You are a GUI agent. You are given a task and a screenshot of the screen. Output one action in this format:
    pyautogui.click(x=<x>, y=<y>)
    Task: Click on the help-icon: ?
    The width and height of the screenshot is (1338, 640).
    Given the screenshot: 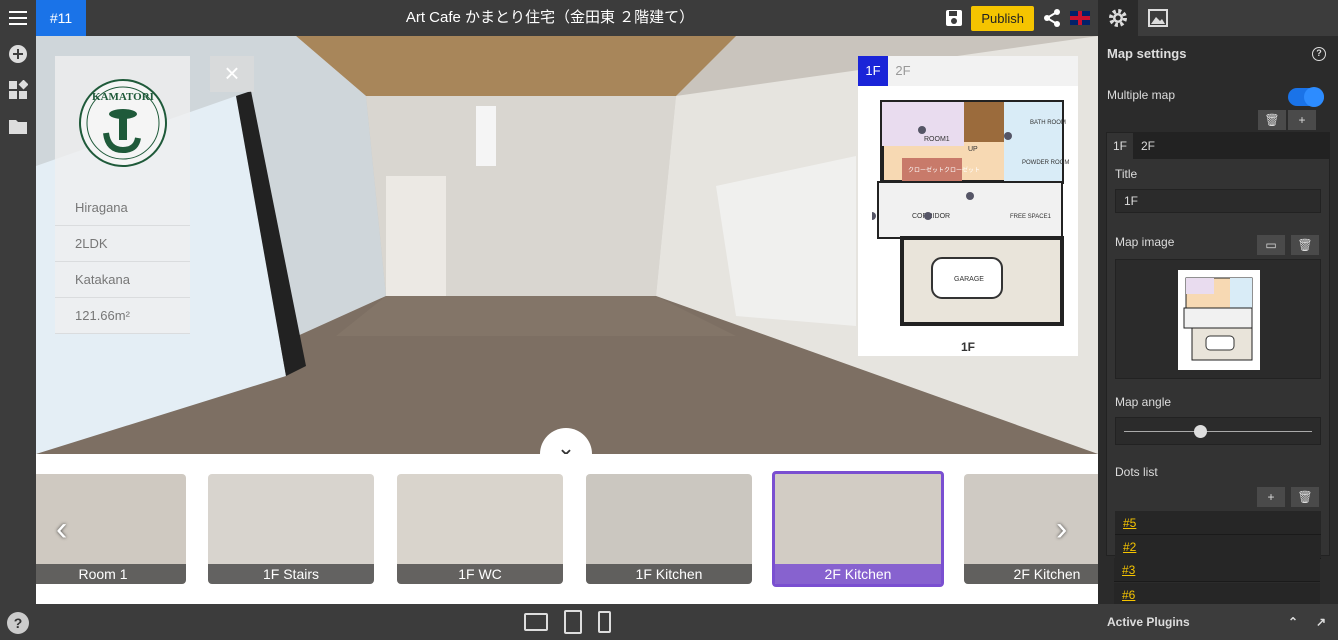 What is the action you would take?
    pyautogui.click(x=18, y=623)
    